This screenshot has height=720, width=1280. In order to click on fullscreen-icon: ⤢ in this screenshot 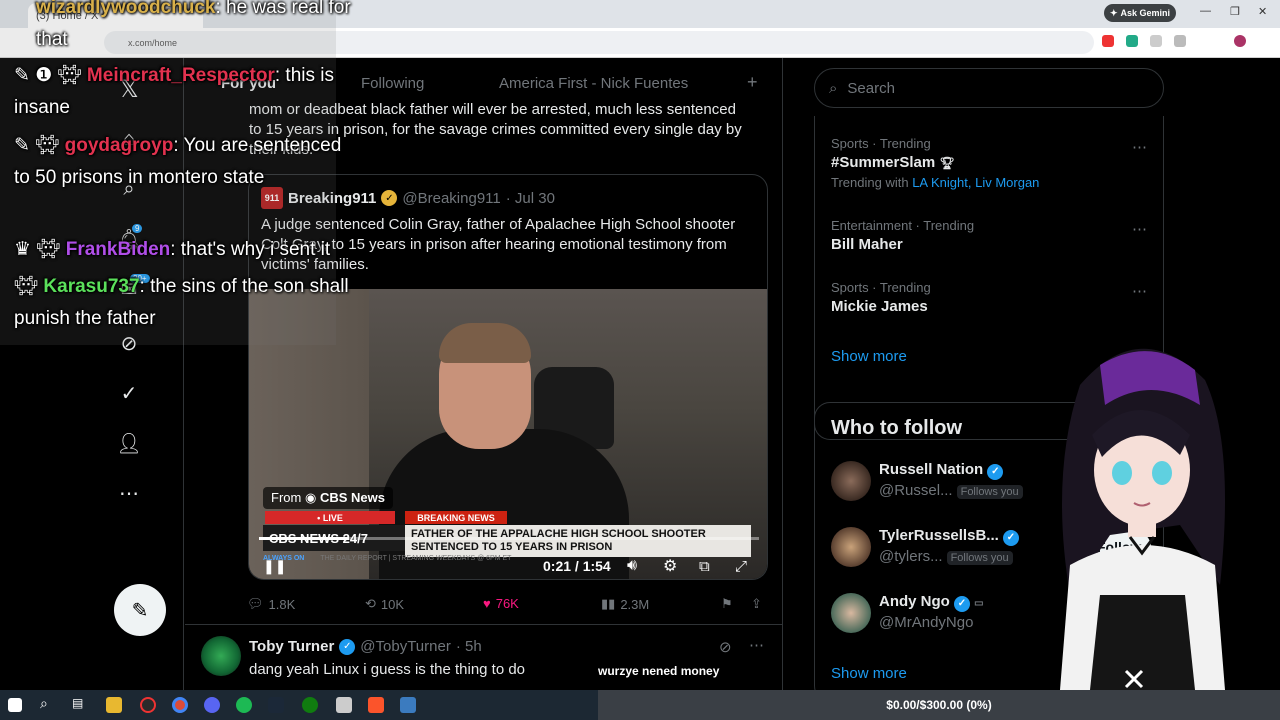, I will do `click(741, 566)`.